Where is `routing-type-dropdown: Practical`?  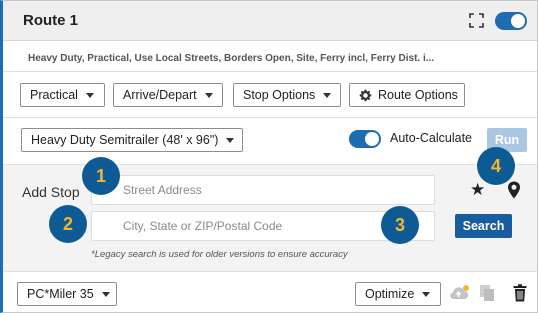
routing-type-dropdown: Practical is located at coordinates (62, 95).